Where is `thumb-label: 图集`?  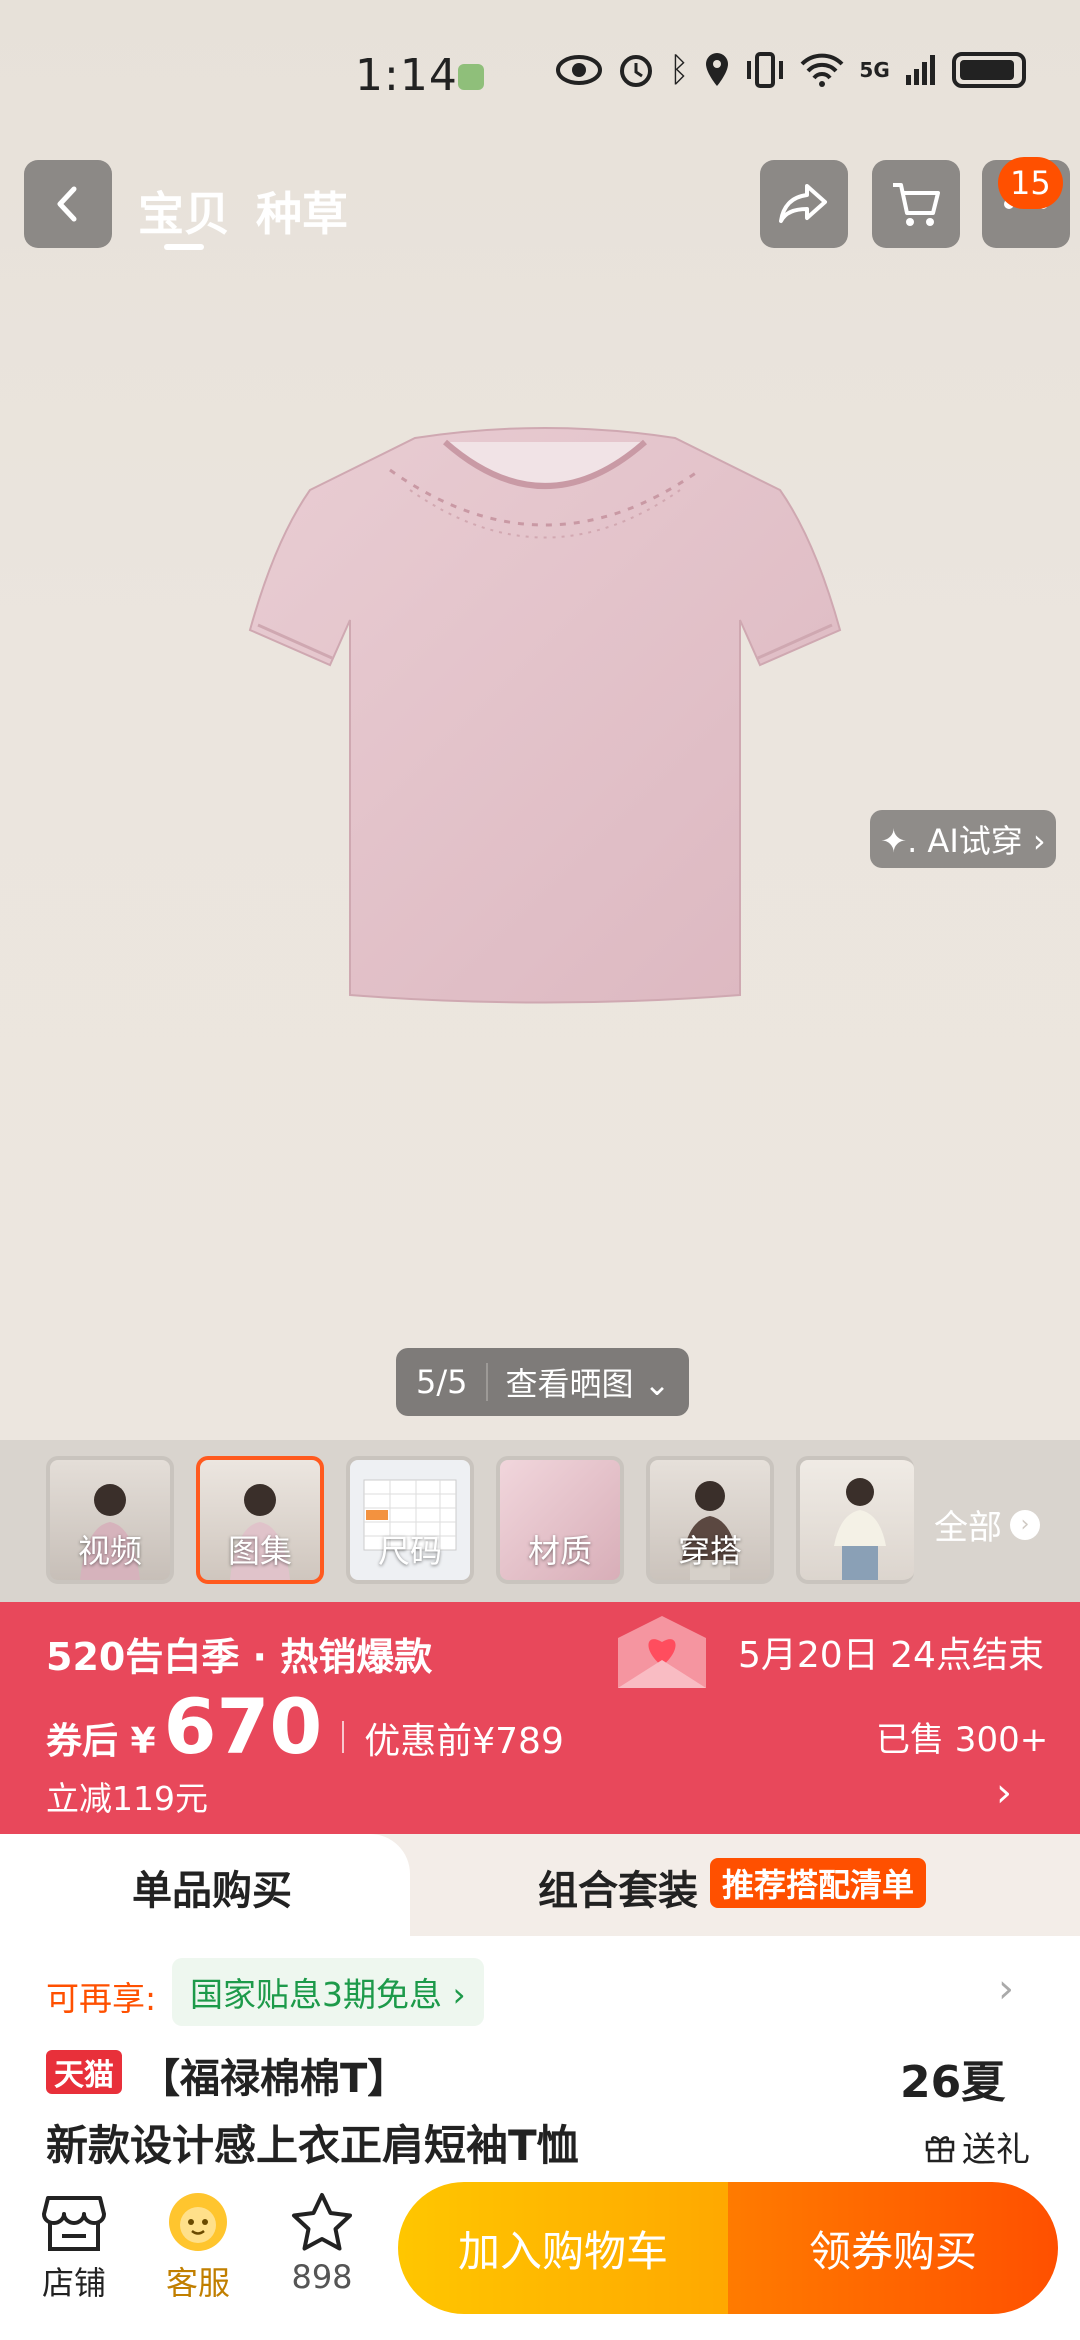 thumb-label: 图集 is located at coordinates (259, 1551).